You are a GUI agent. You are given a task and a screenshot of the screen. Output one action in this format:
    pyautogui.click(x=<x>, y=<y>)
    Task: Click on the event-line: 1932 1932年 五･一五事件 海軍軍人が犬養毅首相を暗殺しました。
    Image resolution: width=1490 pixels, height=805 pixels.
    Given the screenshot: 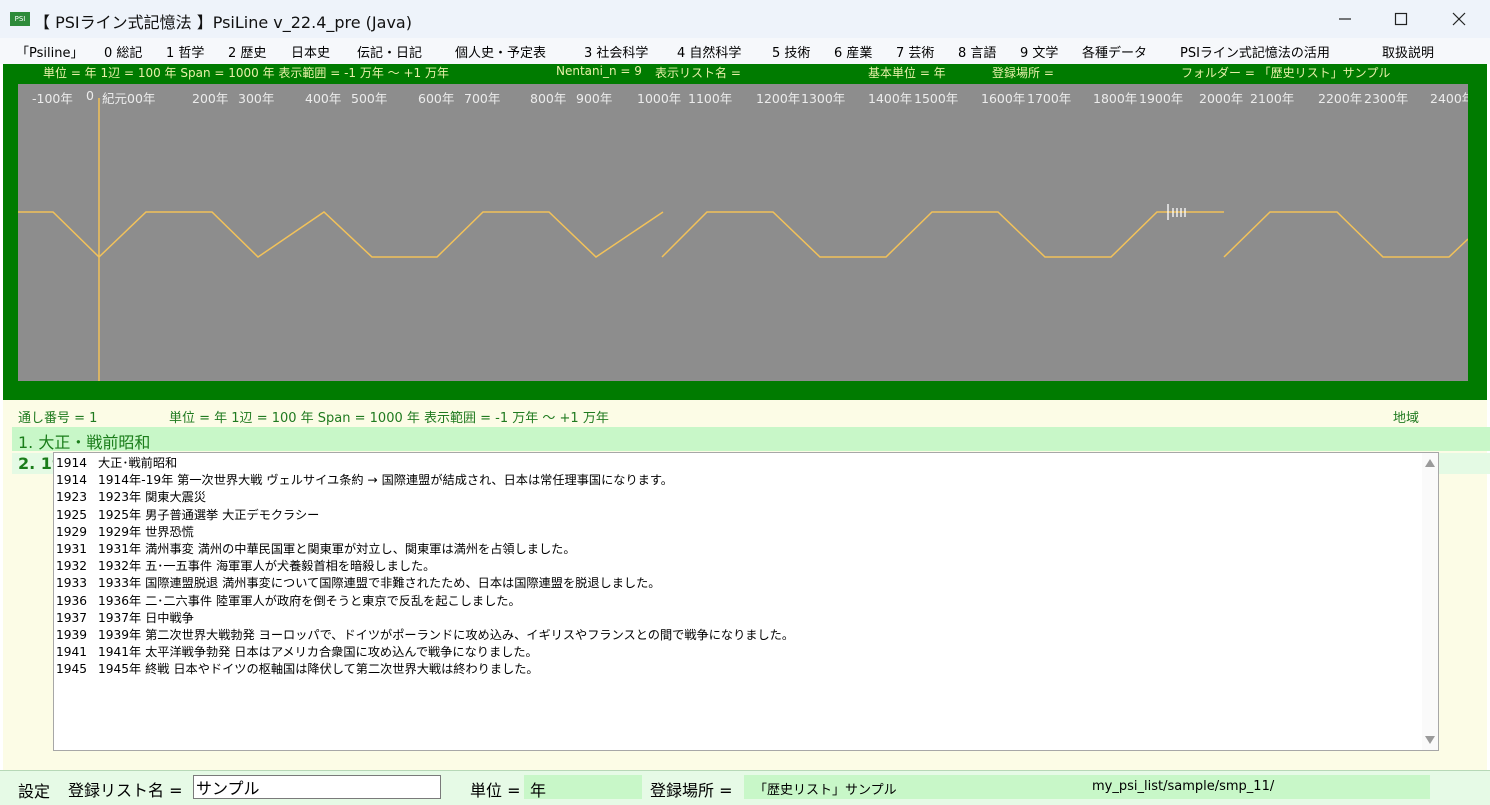 What is the action you would take?
    pyautogui.click(x=425, y=566)
    